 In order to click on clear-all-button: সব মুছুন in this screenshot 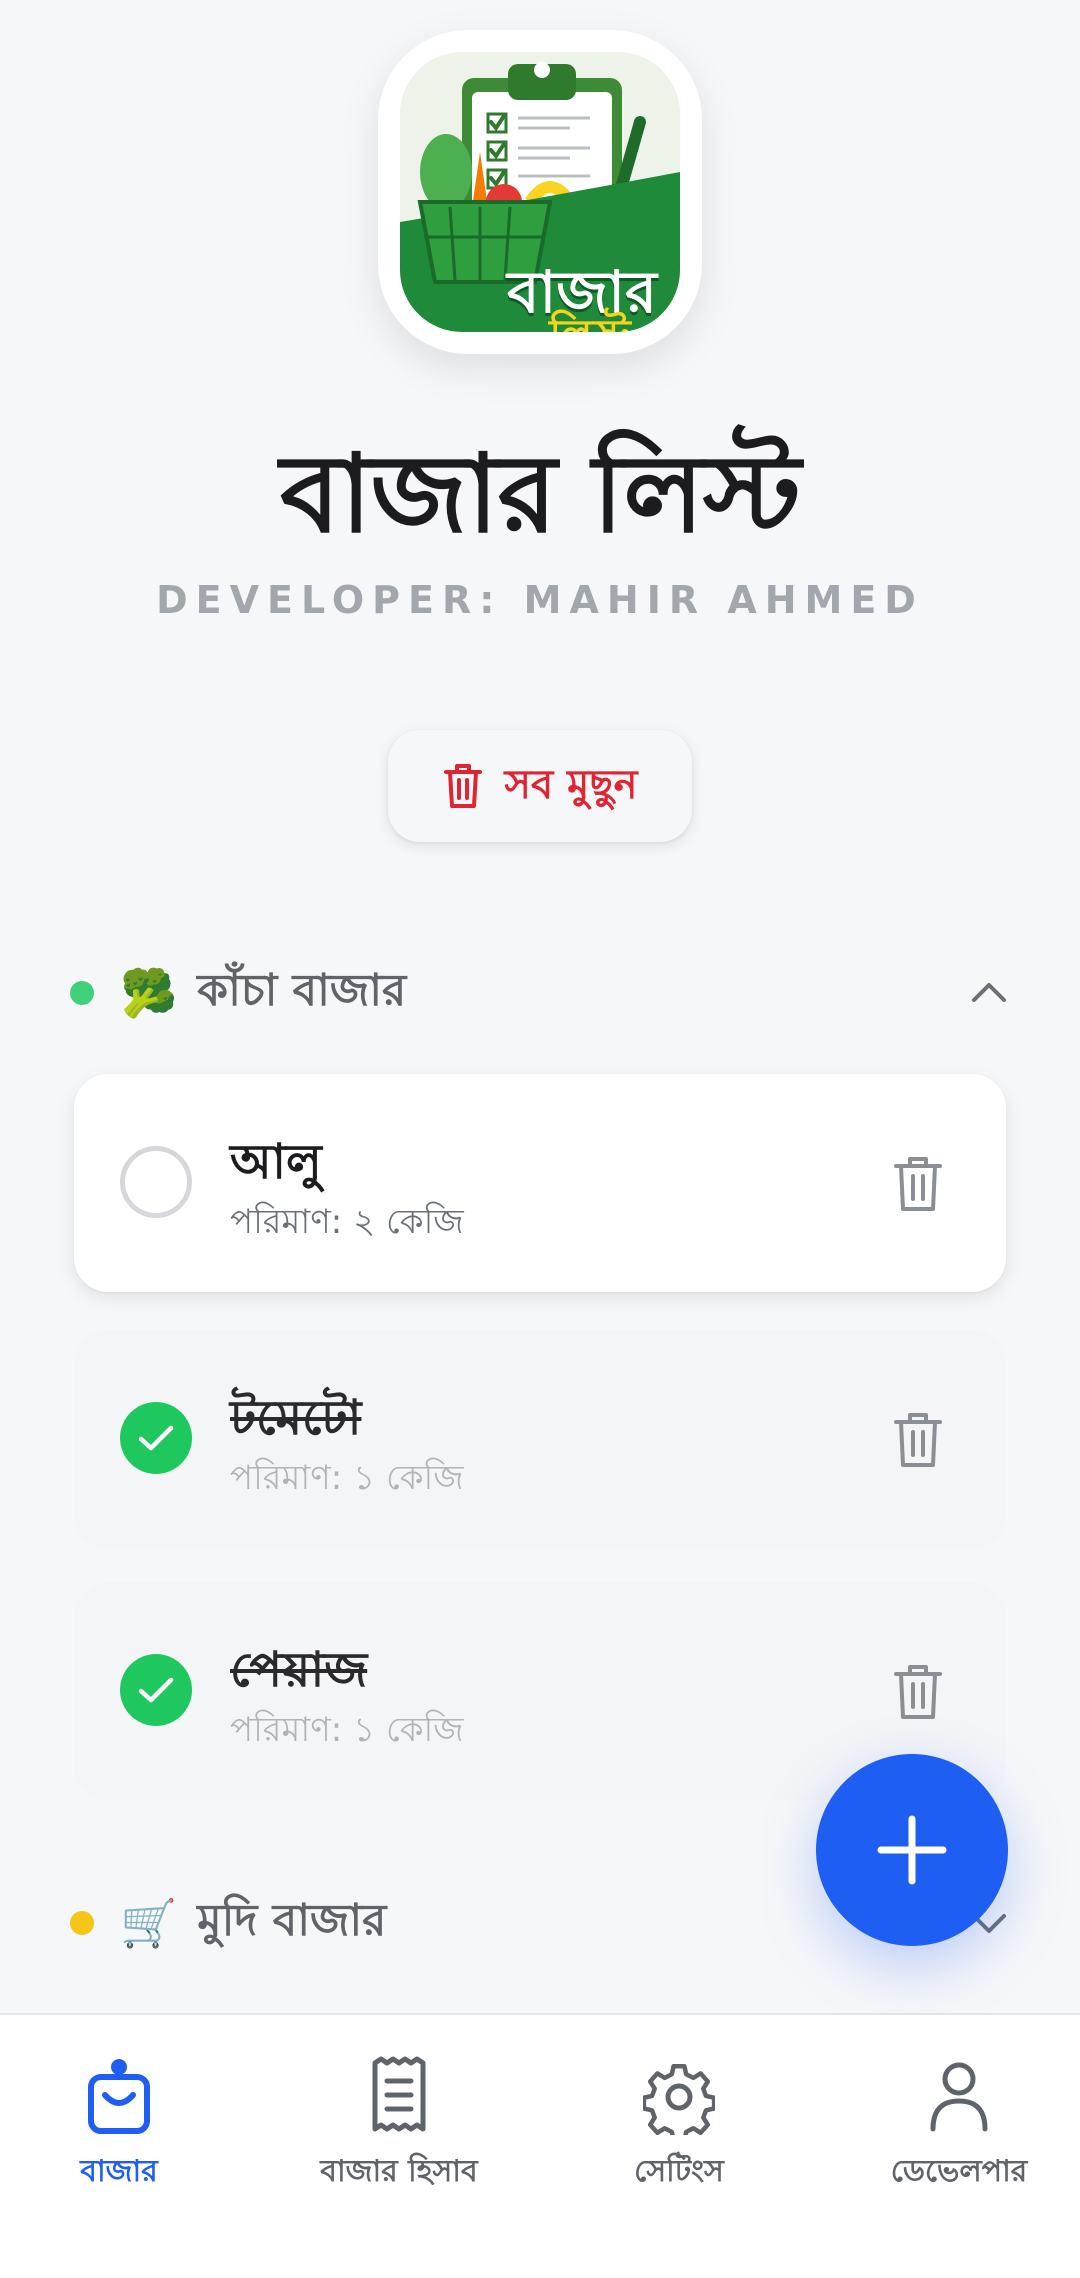, I will do `click(540, 786)`.